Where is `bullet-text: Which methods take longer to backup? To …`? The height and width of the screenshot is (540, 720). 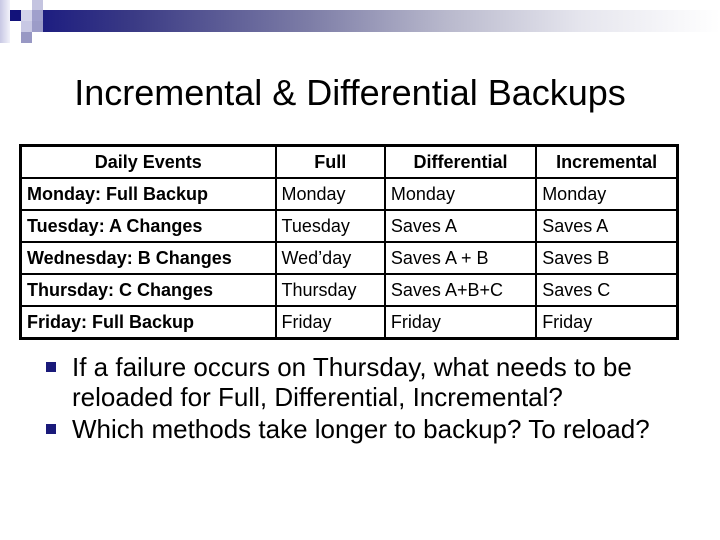
bullet-text: Which methods take longer to backup? To … is located at coordinates (361, 429).